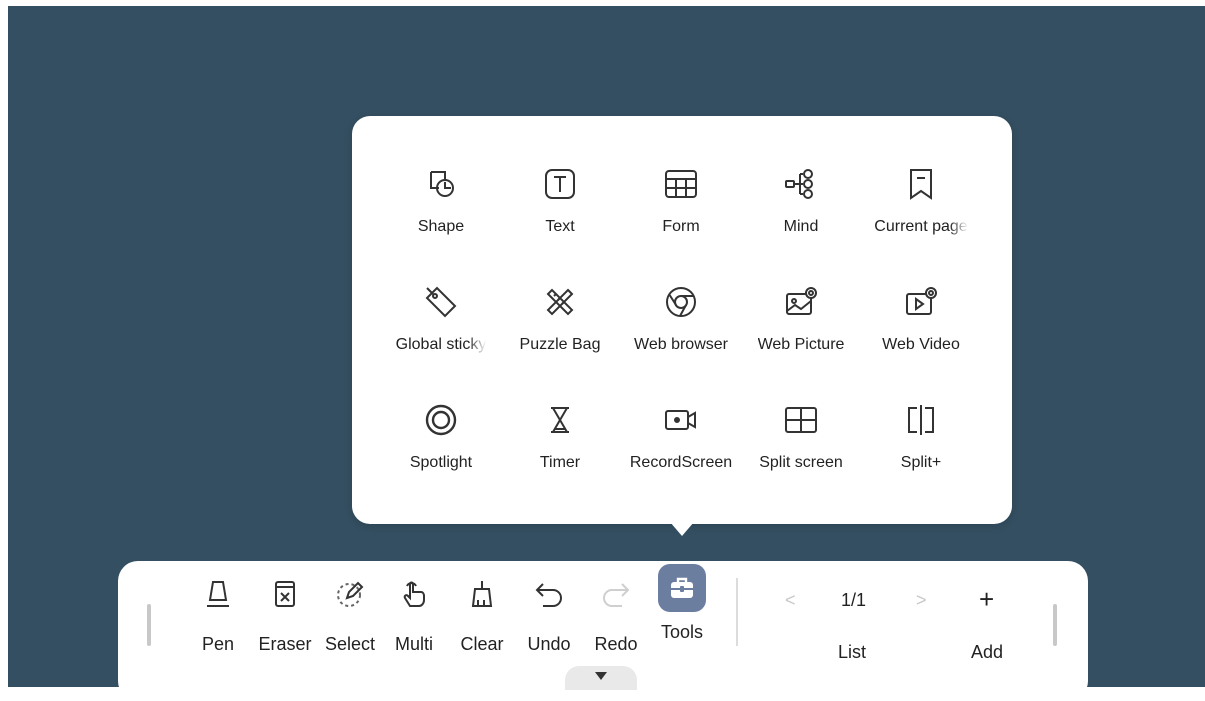  What do you see at coordinates (682, 529) in the screenshot?
I see `popup-arrow` at bounding box center [682, 529].